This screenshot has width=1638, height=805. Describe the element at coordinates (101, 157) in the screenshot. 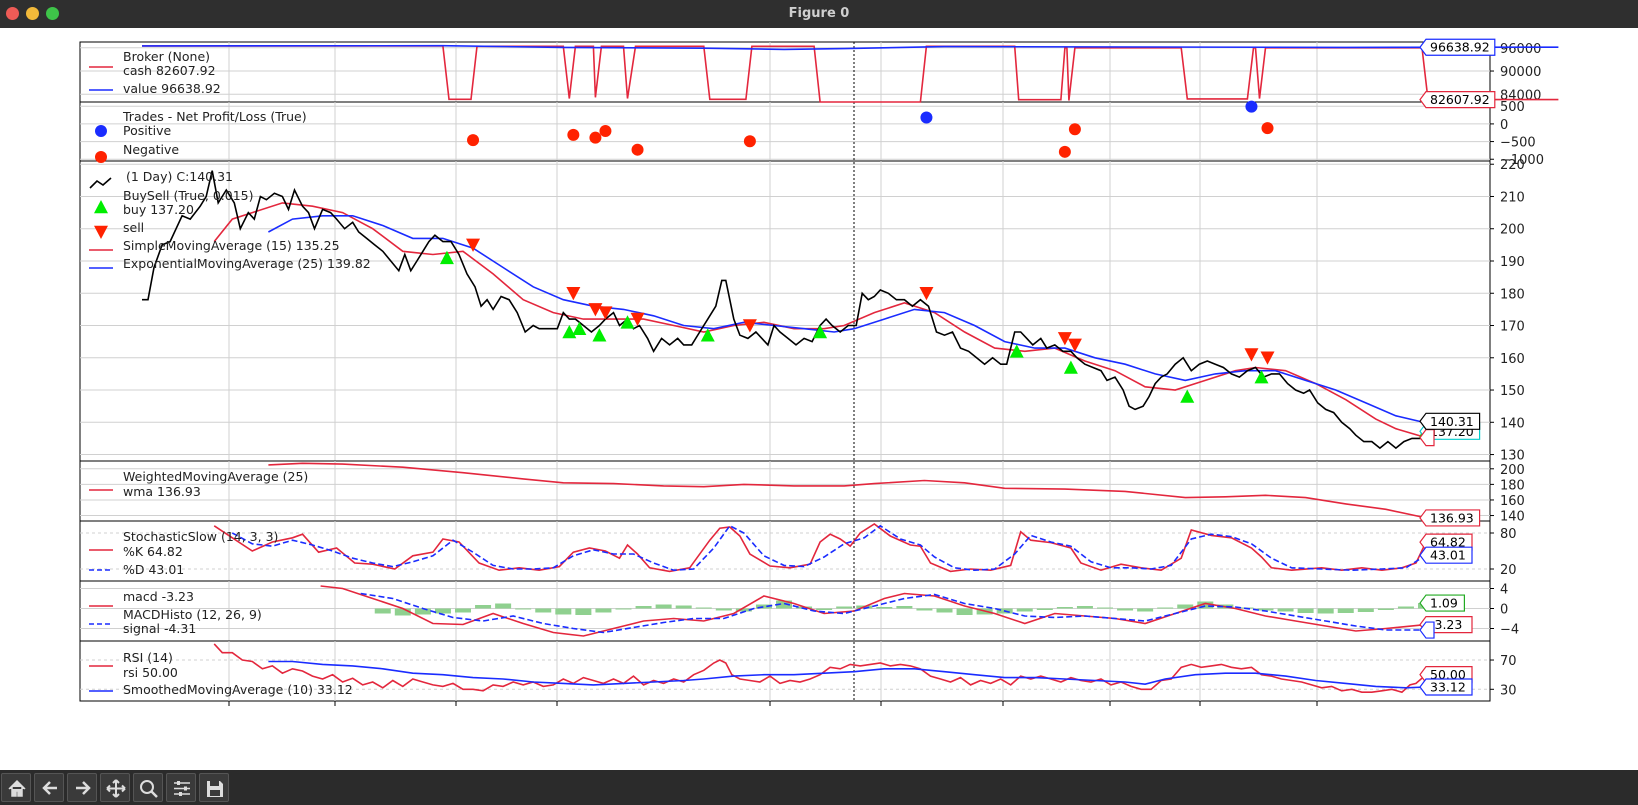

I see `negative-legend-swatch` at that location.